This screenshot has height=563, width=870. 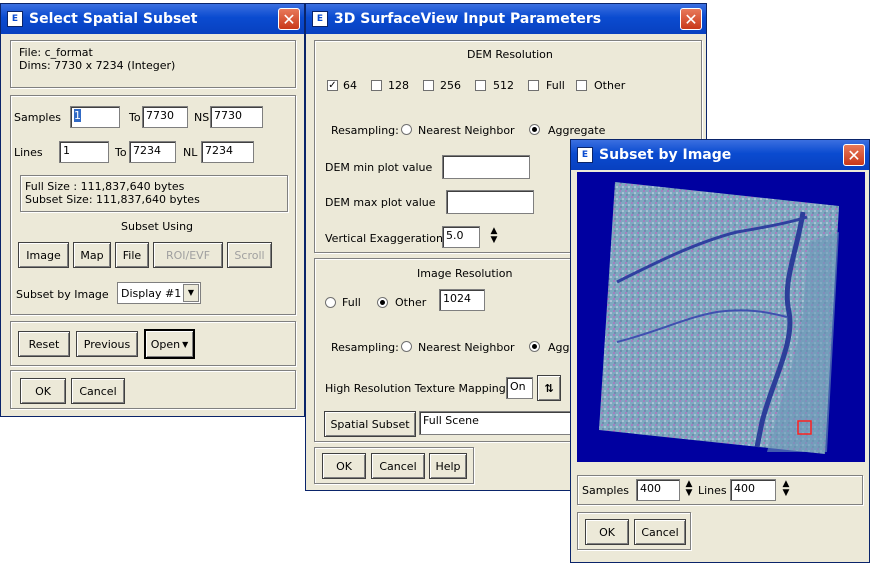 What do you see at coordinates (351, 302) in the screenshot?
I see `full-label: Full` at bounding box center [351, 302].